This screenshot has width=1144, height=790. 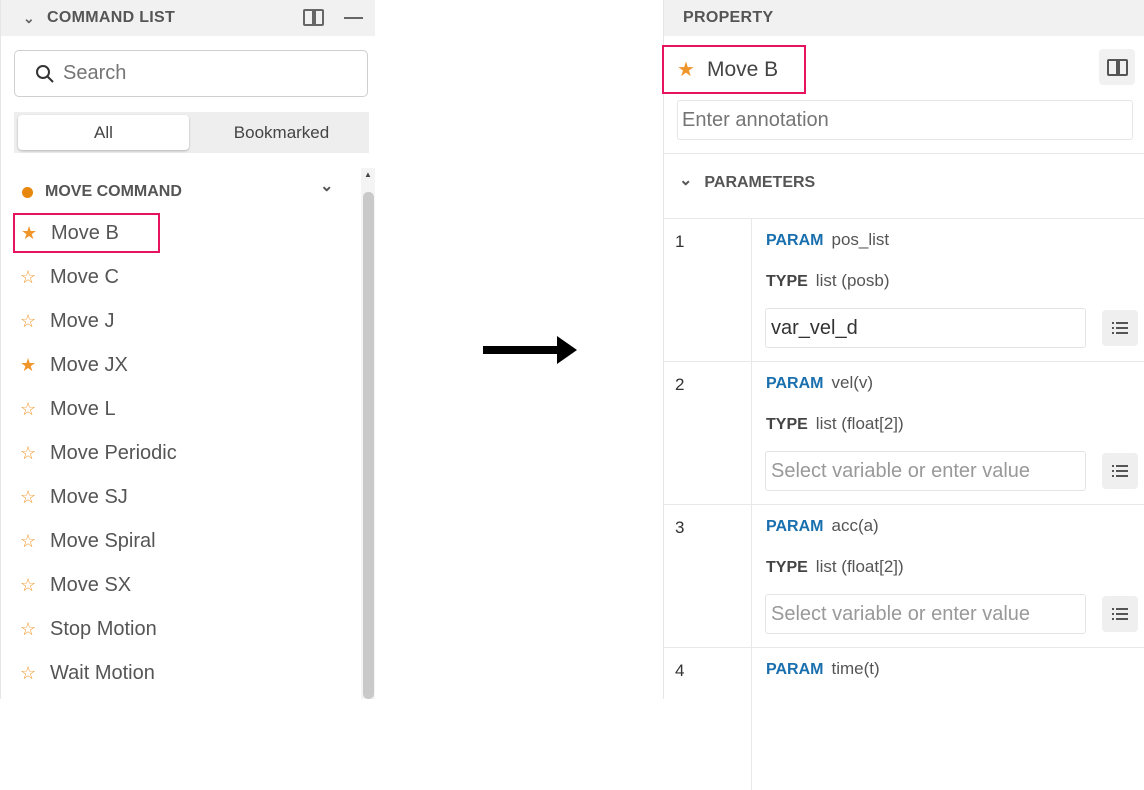 What do you see at coordinates (179, 497) in the screenshot?
I see `list-item: ☆ Move SJ` at bounding box center [179, 497].